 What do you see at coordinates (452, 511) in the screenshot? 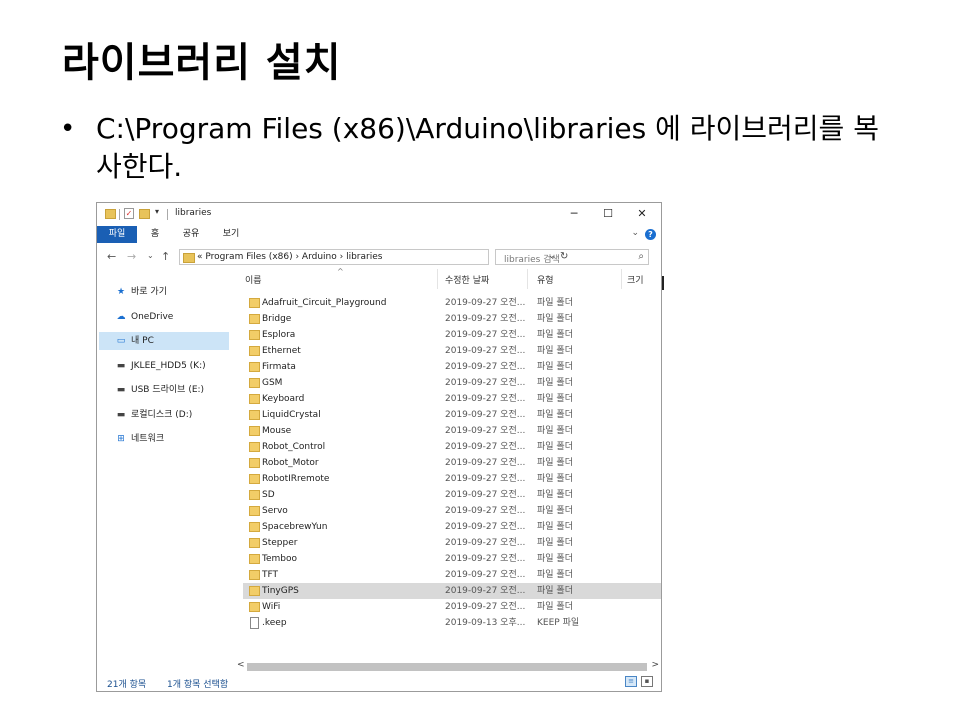
I see `table-row: Servo 2019-09-27 오전... 파일 폴더` at bounding box center [452, 511].